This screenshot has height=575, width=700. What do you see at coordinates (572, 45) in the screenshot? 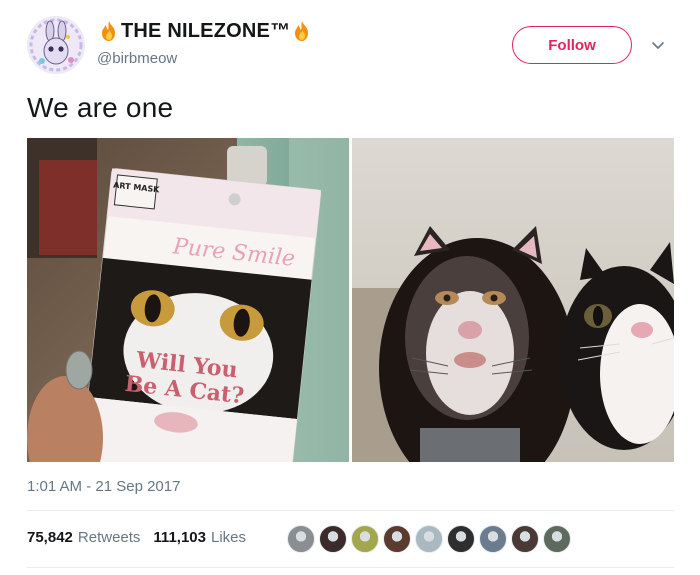
I see `follow-button: Follow` at bounding box center [572, 45].